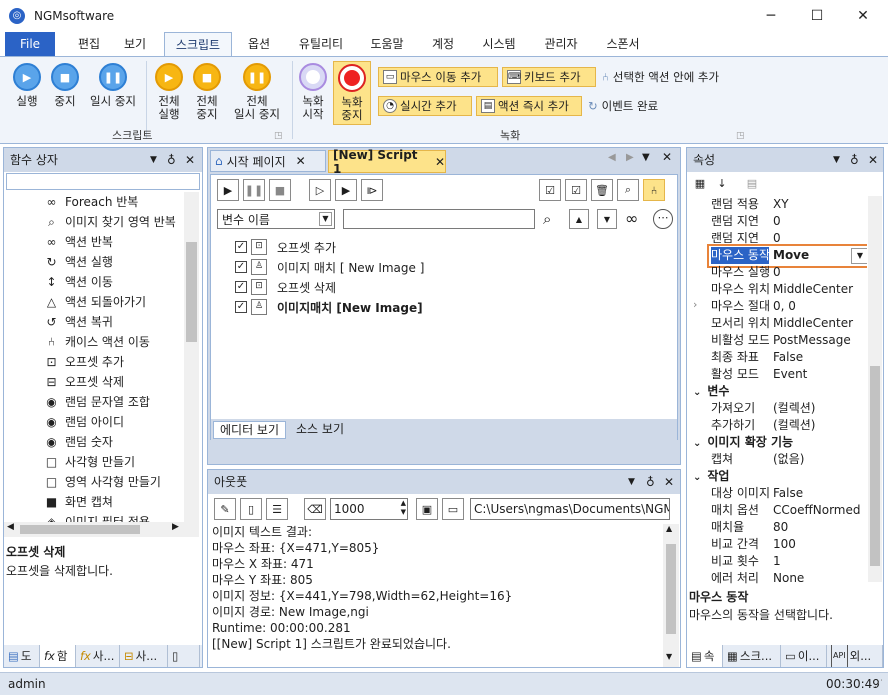  What do you see at coordinates (789, 204) in the screenshot?
I see `property-row: 랜덤 적용 XY` at bounding box center [789, 204].